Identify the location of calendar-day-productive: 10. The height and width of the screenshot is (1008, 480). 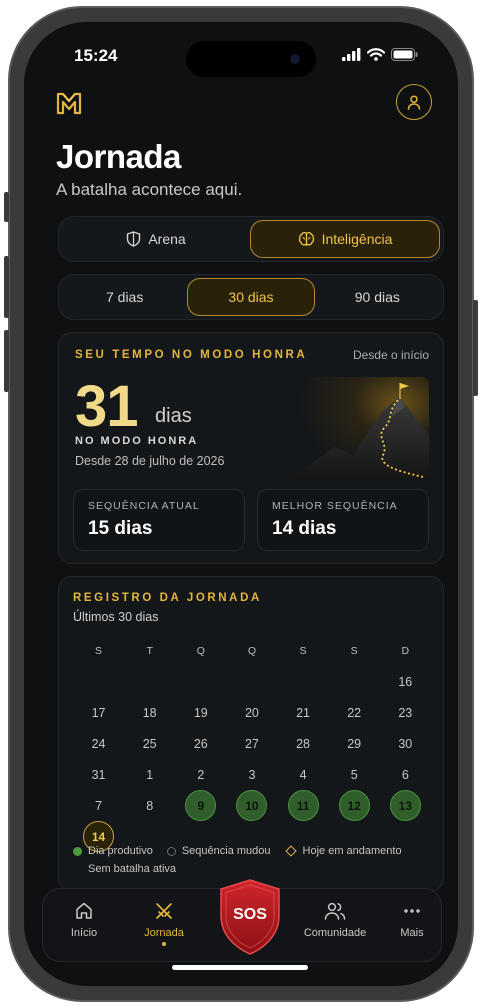
(252, 805).